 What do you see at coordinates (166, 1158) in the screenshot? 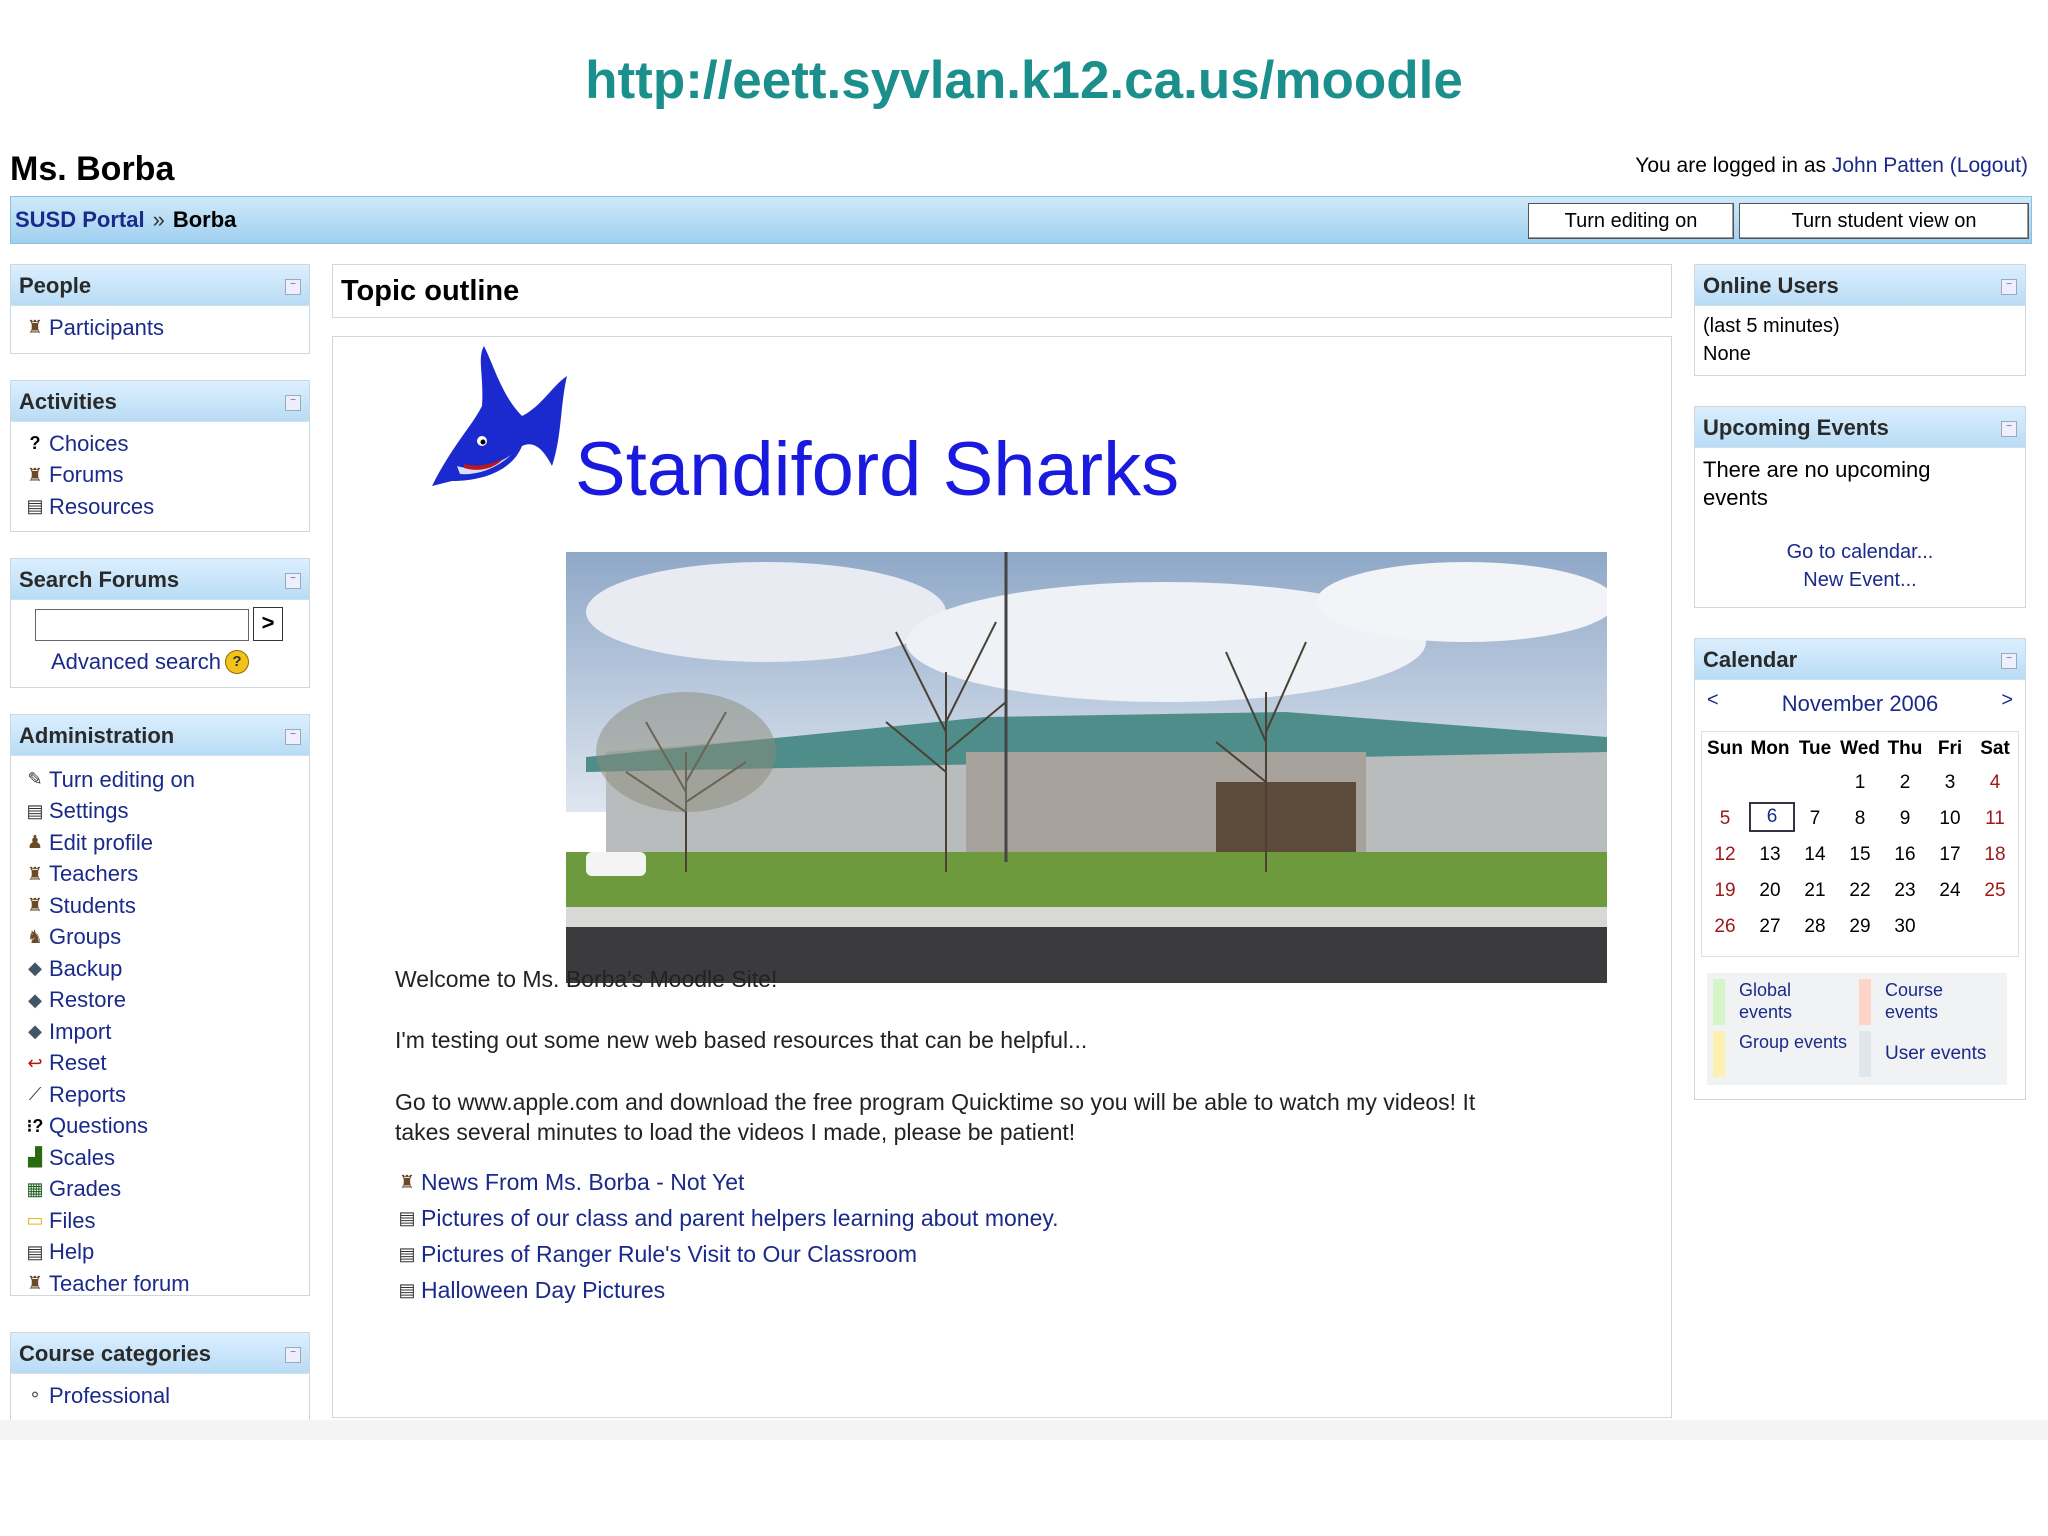
I see `admin-scales: ▟ Scales` at bounding box center [166, 1158].